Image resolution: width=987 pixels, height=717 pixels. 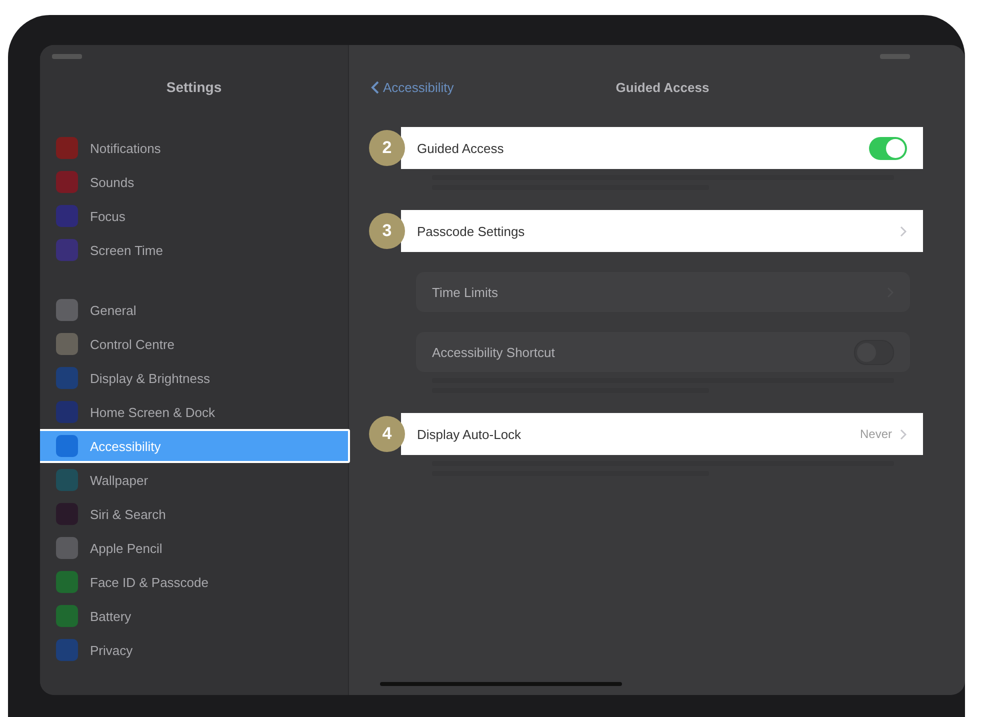 I want to click on sidebar-item: Notifications, so click(x=194, y=148).